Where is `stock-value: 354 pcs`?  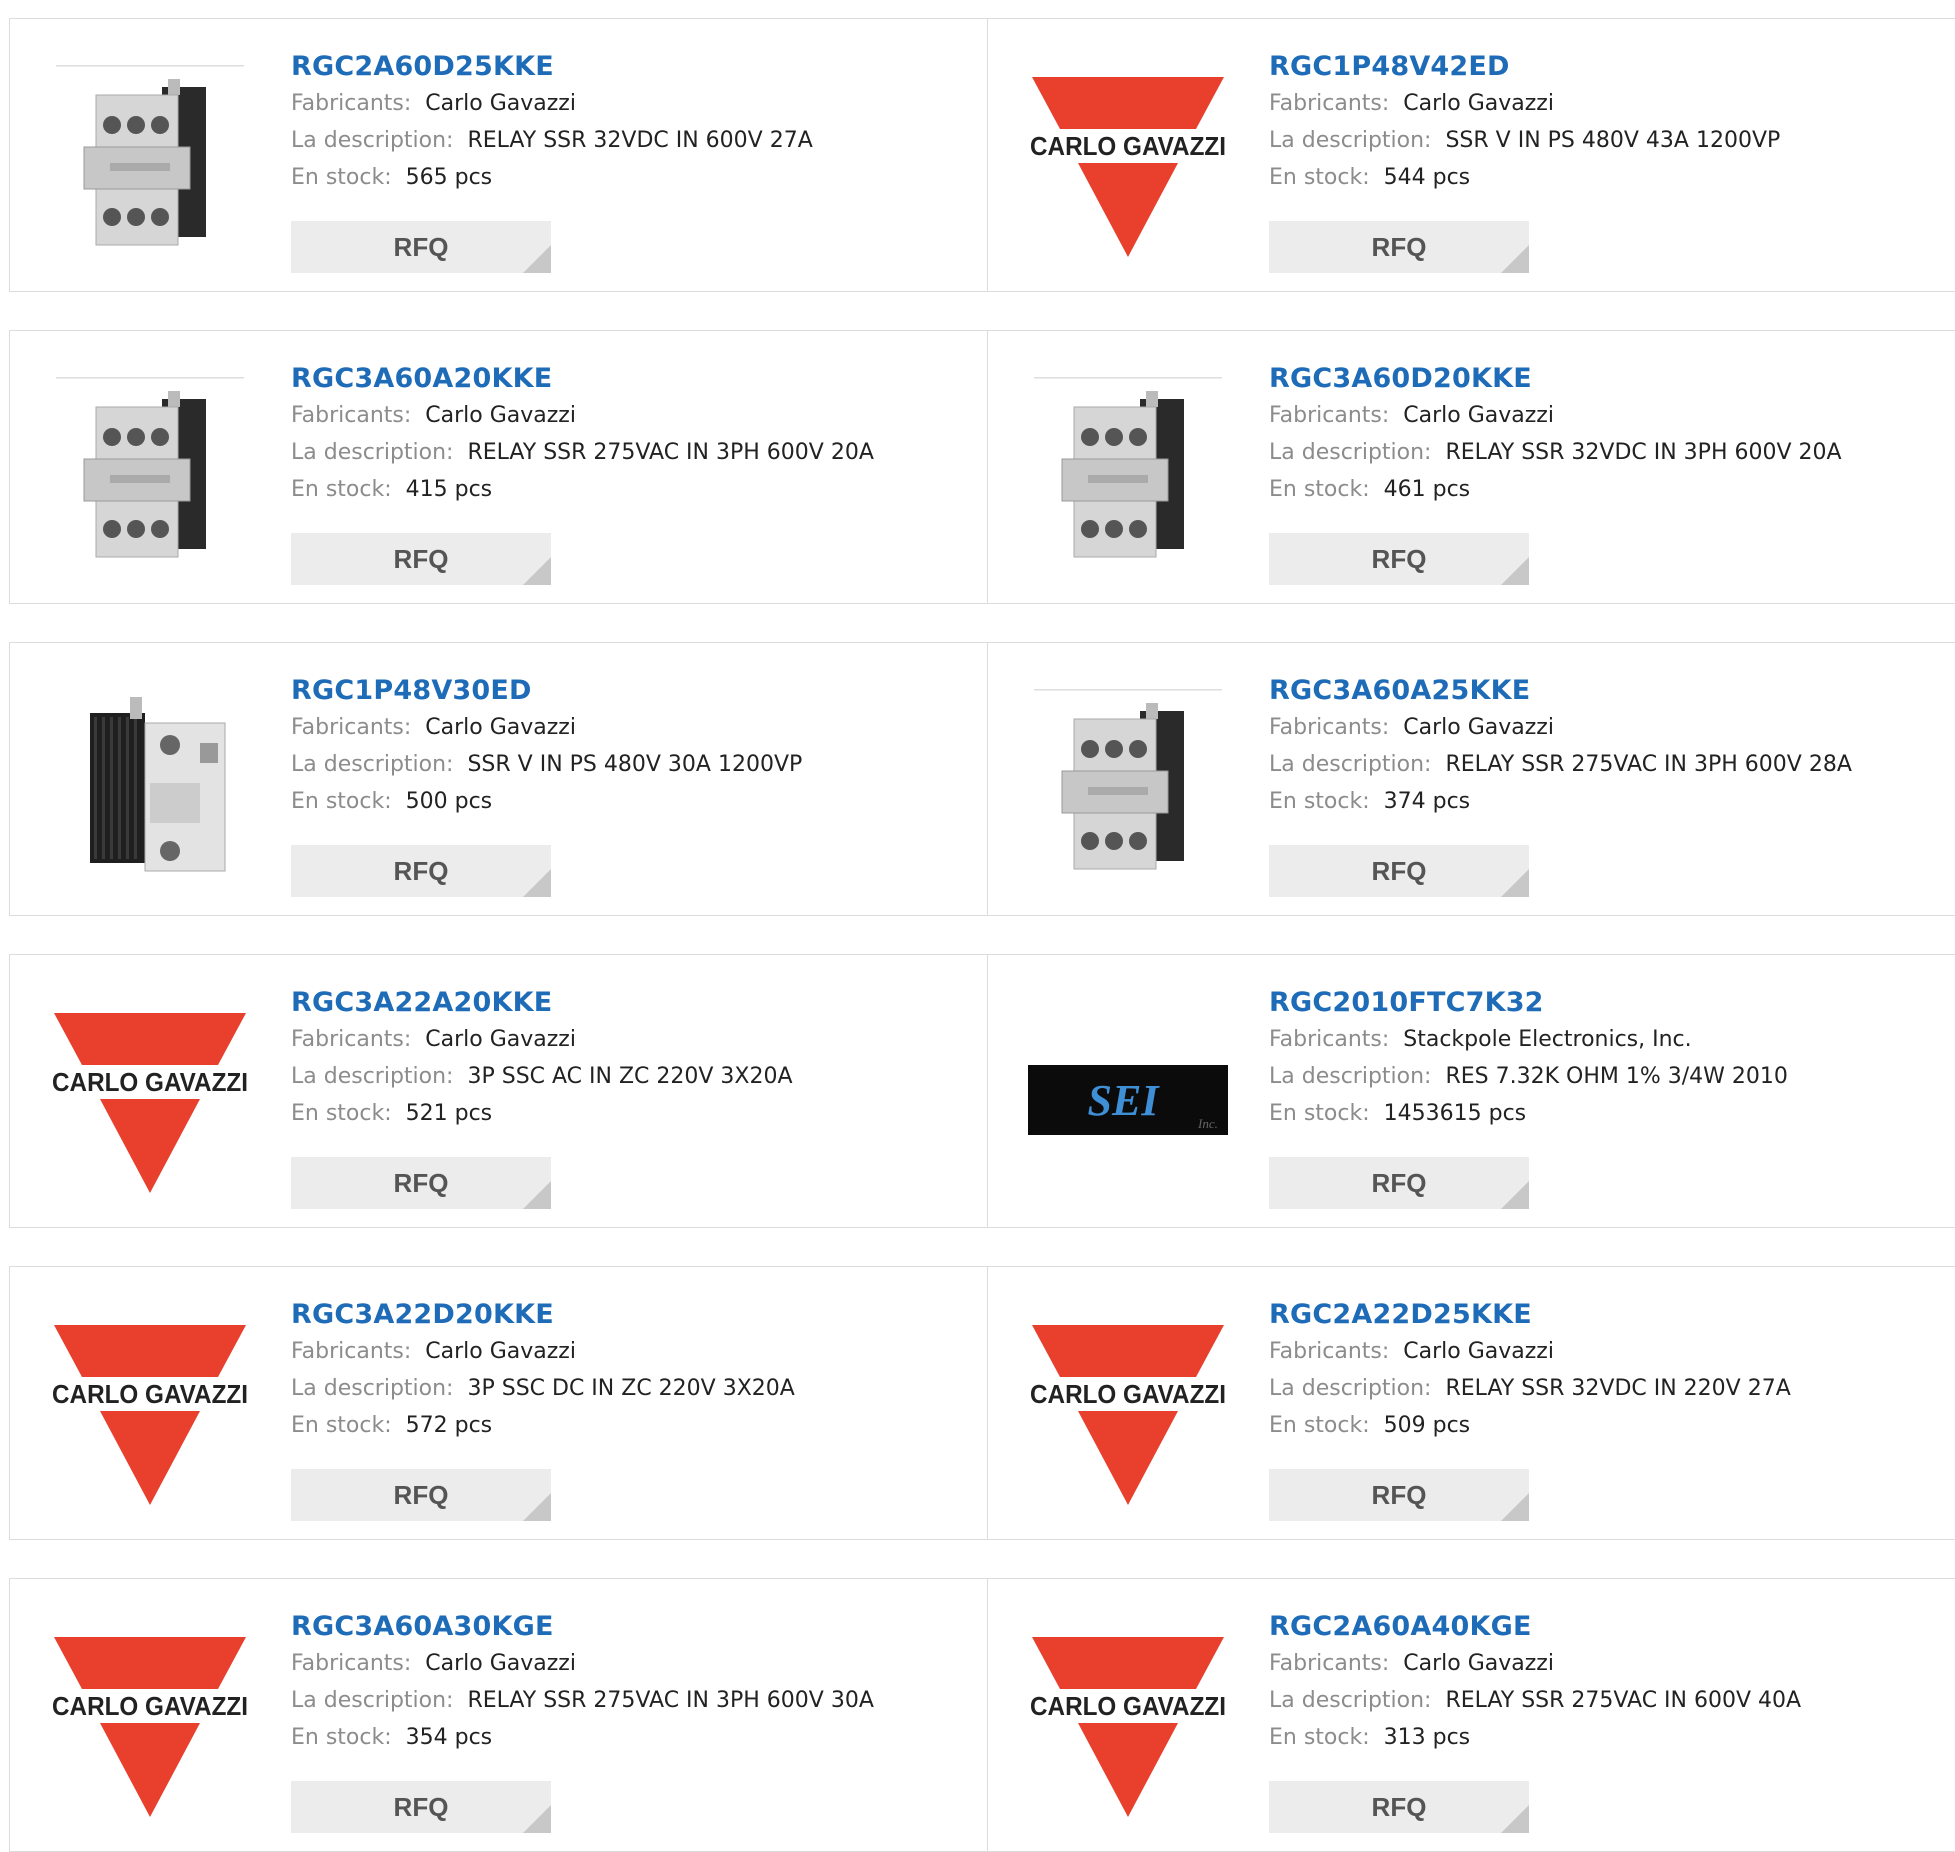 stock-value: 354 pcs is located at coordinates (449, 1737).